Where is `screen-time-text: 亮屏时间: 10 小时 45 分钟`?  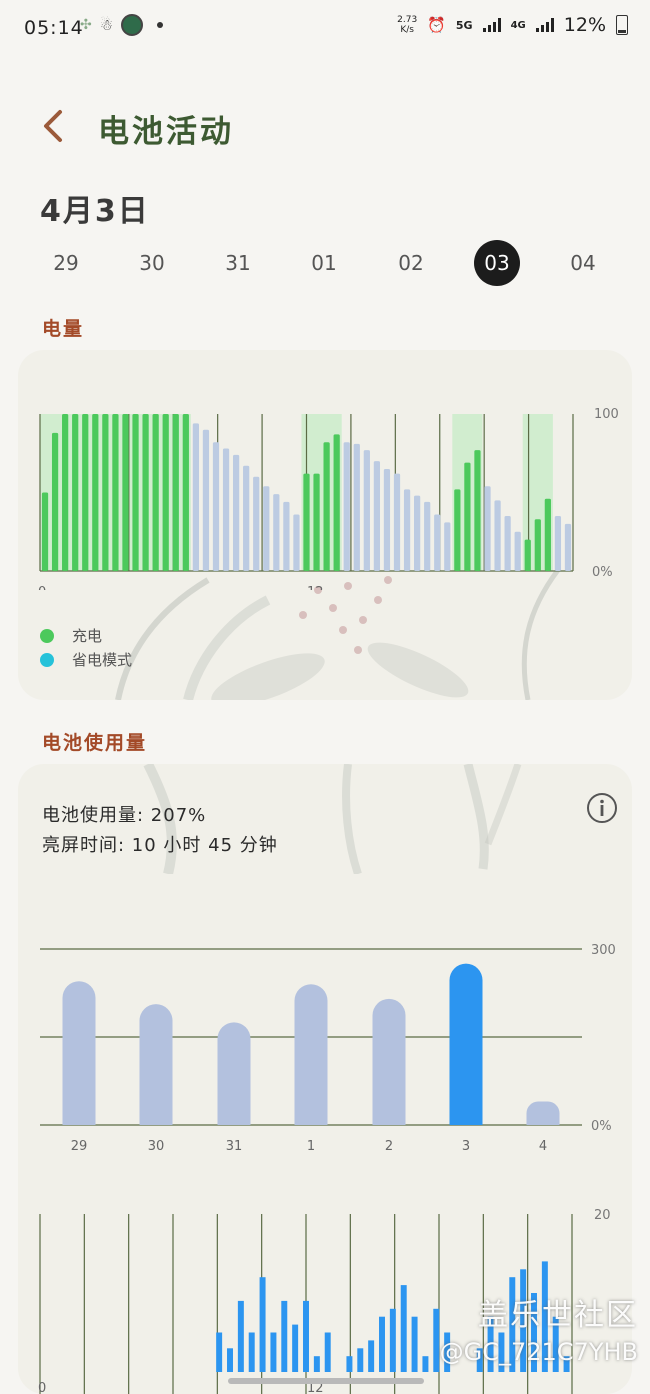
screen-time-text: 亮屏时间: 10 小时 45 分钟 is located at coordinates (160, 845).